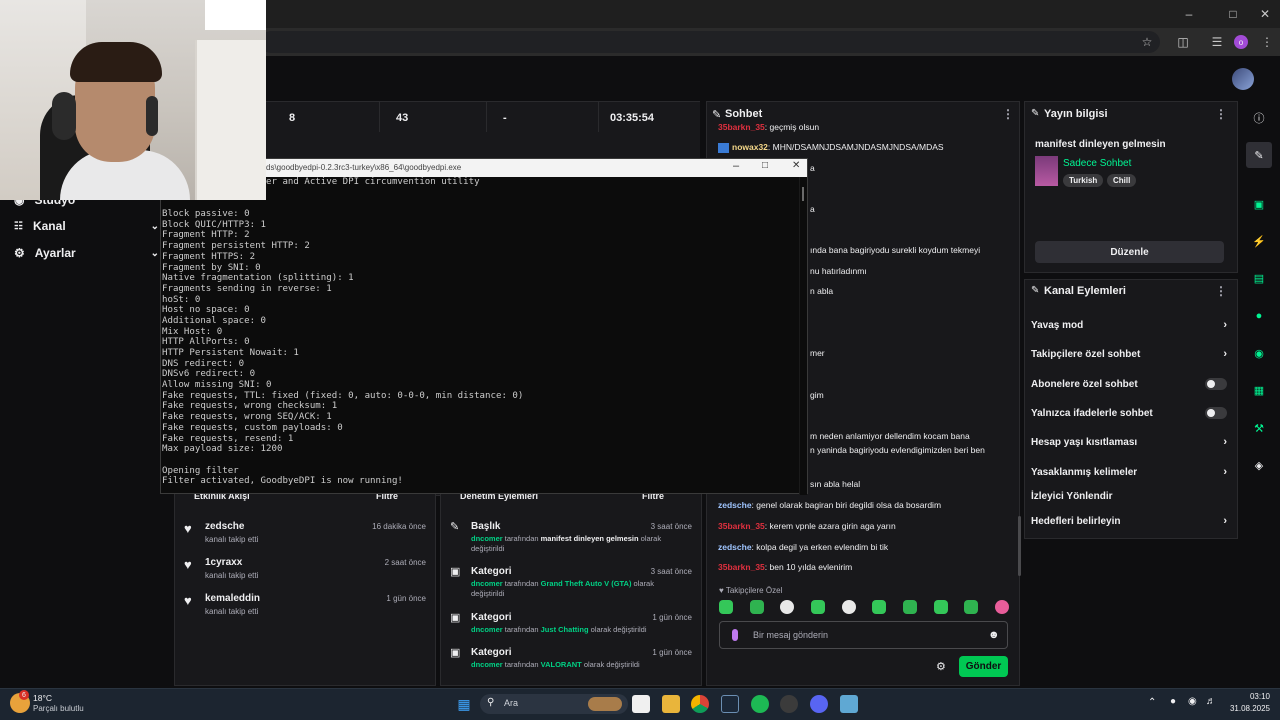 This screenshot has height=720, width=1280. I want to click on chat-input: Bir mesaj gönderin ☻, so click(863, 635).